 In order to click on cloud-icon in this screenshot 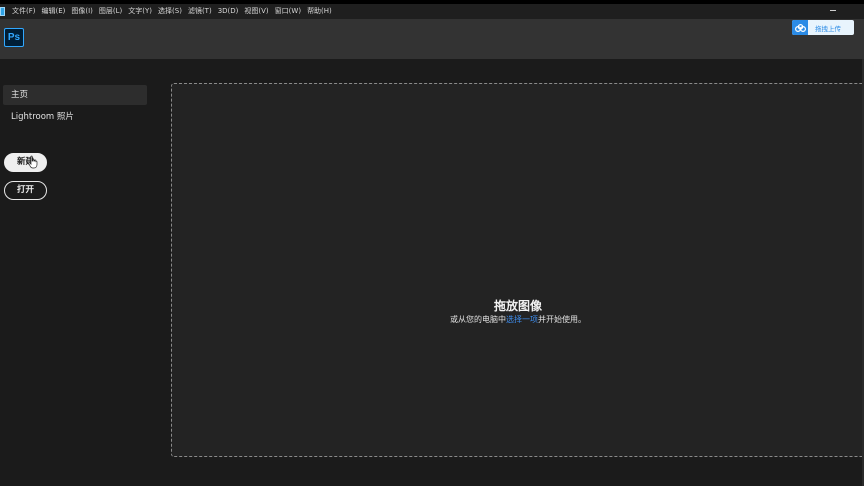, I will do `click(800, 27)`.